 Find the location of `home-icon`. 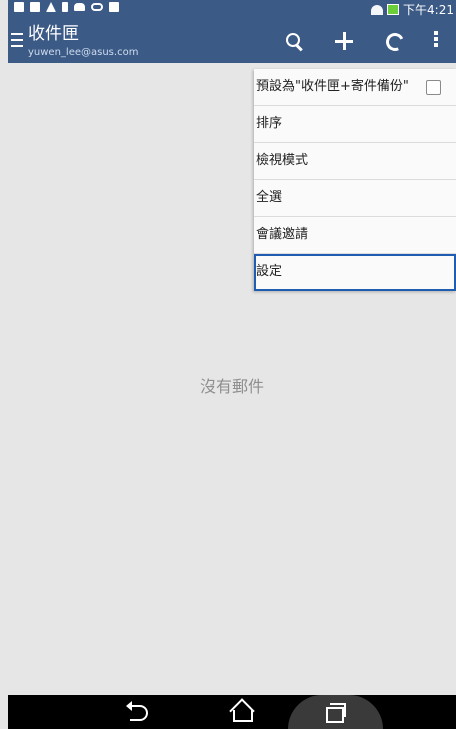

home-icon is located at coordinates (243, 712).